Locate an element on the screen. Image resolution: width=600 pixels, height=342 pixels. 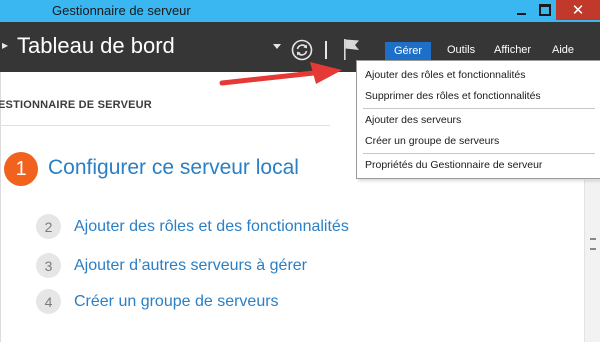
flag-icon is located at coordinates (352, 49).